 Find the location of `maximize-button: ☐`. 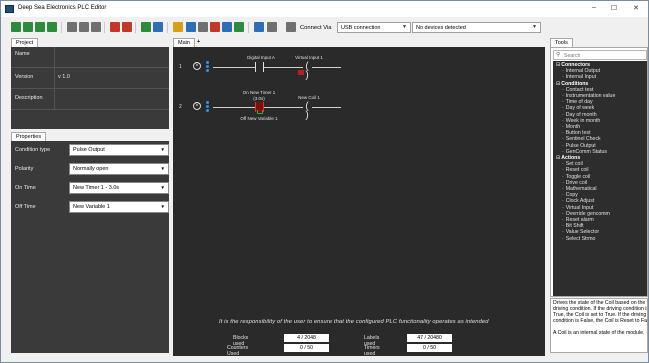

maximize-button: ☐ is located at coordinates (614, 8).